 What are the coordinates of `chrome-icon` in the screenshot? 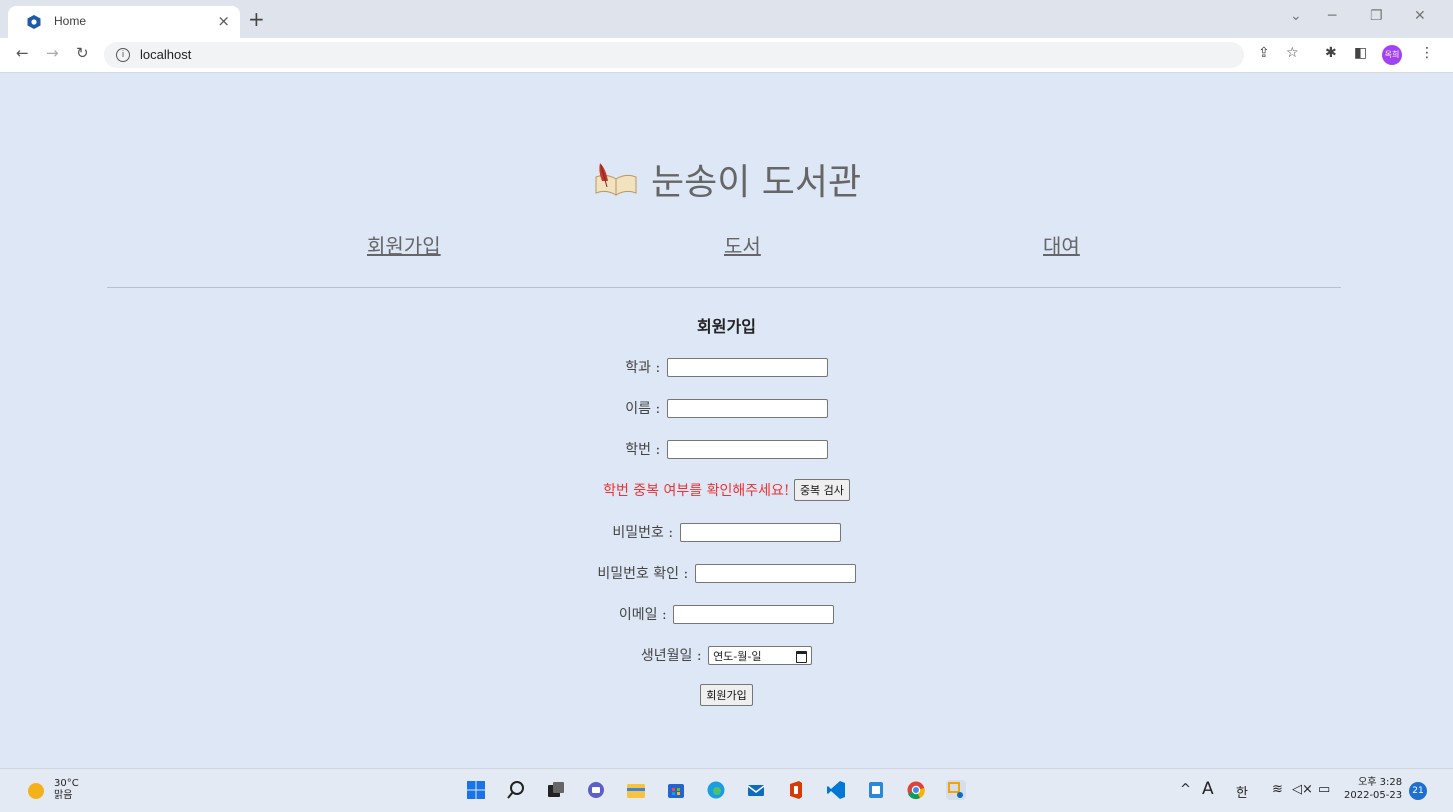 It's located at (916, 790).